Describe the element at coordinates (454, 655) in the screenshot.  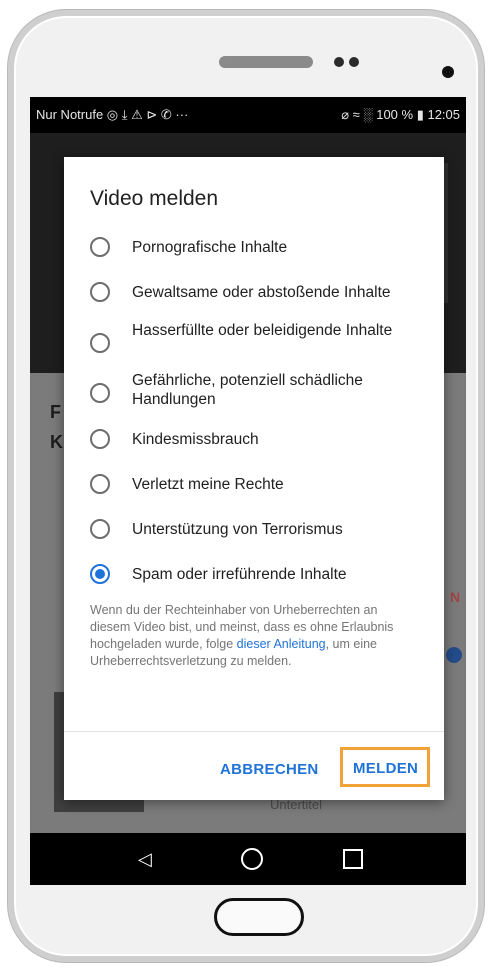
I see `background-blue-avatar` at that location.